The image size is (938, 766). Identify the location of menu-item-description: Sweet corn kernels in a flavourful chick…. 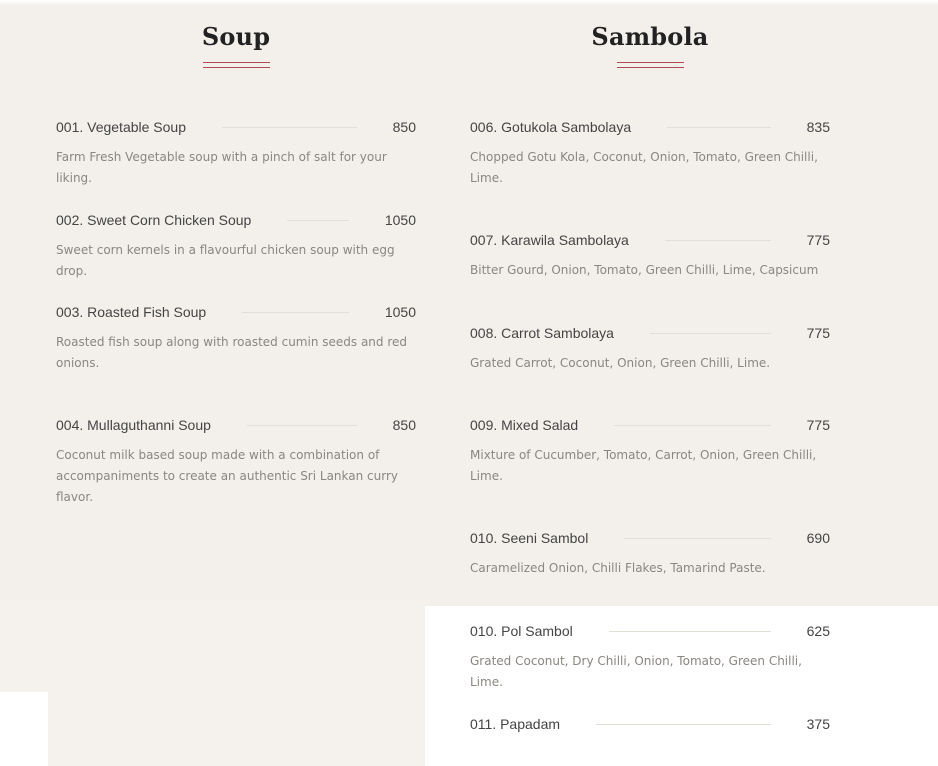
(225, 260).